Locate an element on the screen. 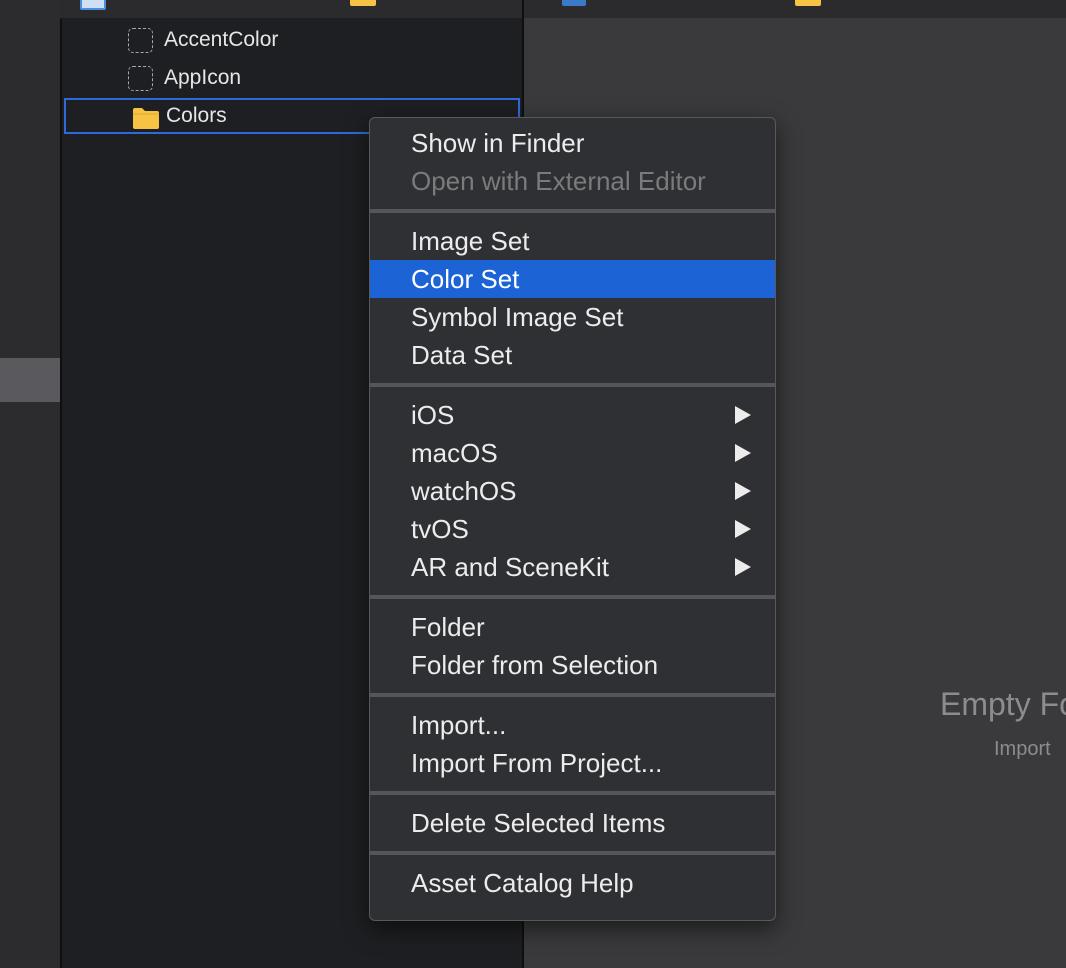 The image size is (1066, 968). menu-item-folder-from-selection: Folder from Selection is located at coordinates (572, 665).